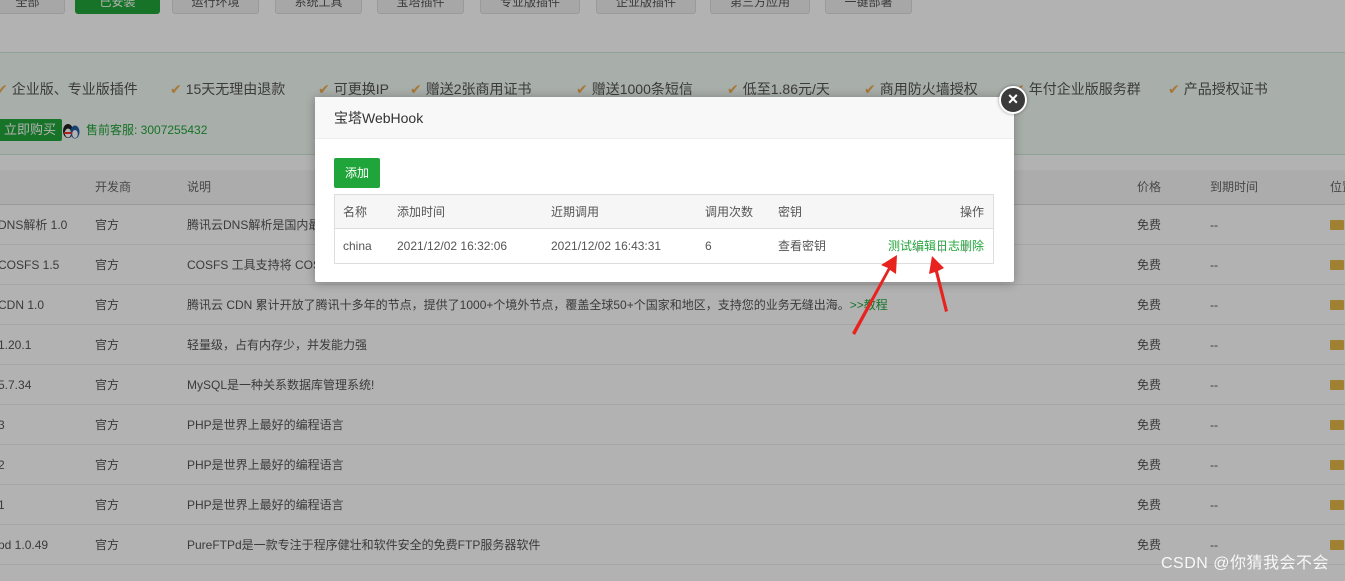 The height and width of the screenshot is (581, 1345). Describe the element at coordinates (900, 246) in the screenshot. I see `test-link: 测试` at that location.